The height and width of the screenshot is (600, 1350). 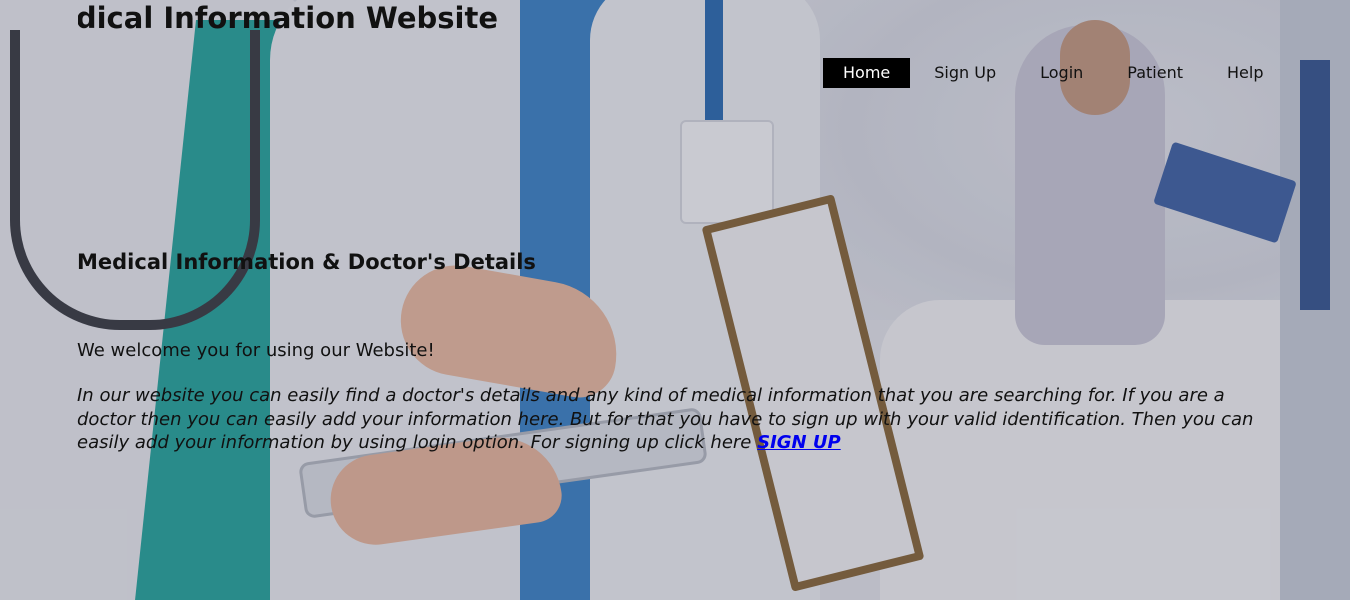 What do you see at coordinates (1245, 73) in the screenshot?
I see `nav-help: Help` at bounding box center [1245, 73].